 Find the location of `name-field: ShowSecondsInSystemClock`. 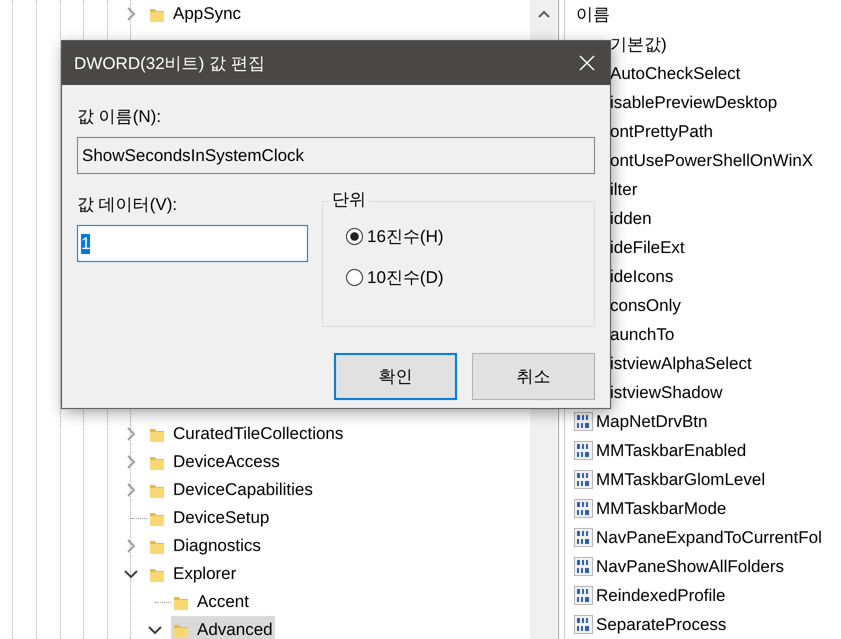

name-field: ShowSecondsInSystemClock is located at coordinates (336, 155).